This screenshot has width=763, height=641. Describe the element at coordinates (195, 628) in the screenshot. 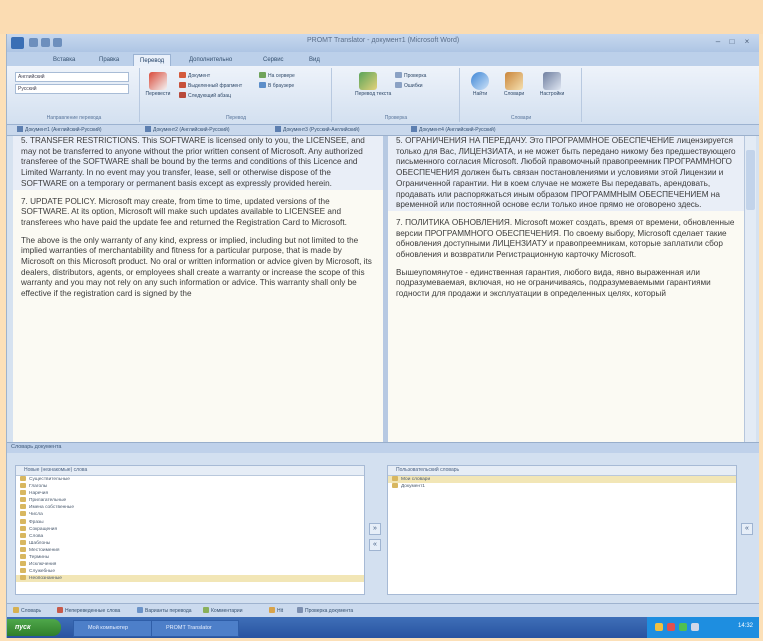

I see `taskbar-item-promt: PROMT Translator` at that location.